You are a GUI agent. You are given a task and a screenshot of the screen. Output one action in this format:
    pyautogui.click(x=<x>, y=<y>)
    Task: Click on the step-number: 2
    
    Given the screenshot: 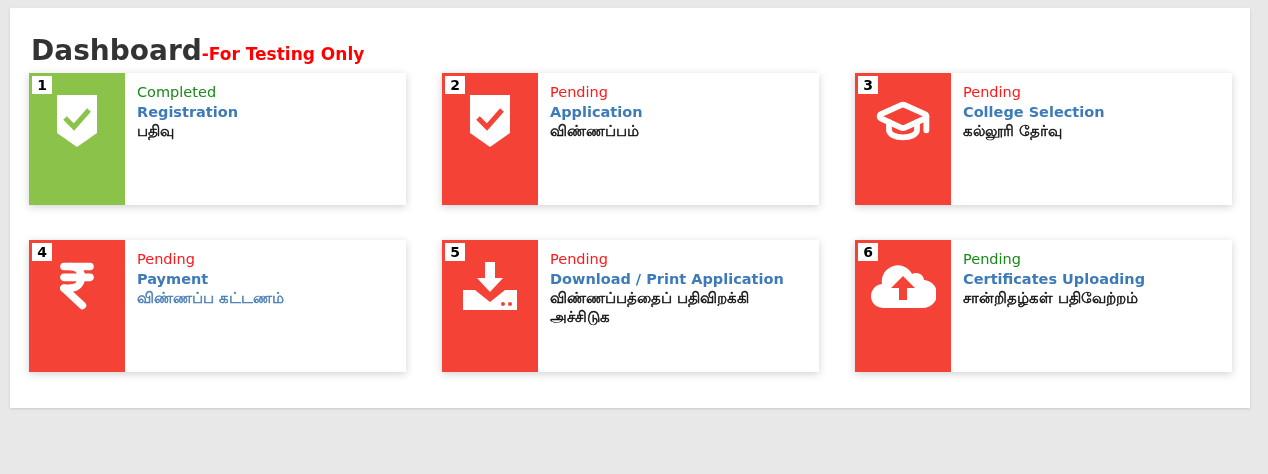 What is the action you would take?
    pyautogui.click(x=455, y=85)
    